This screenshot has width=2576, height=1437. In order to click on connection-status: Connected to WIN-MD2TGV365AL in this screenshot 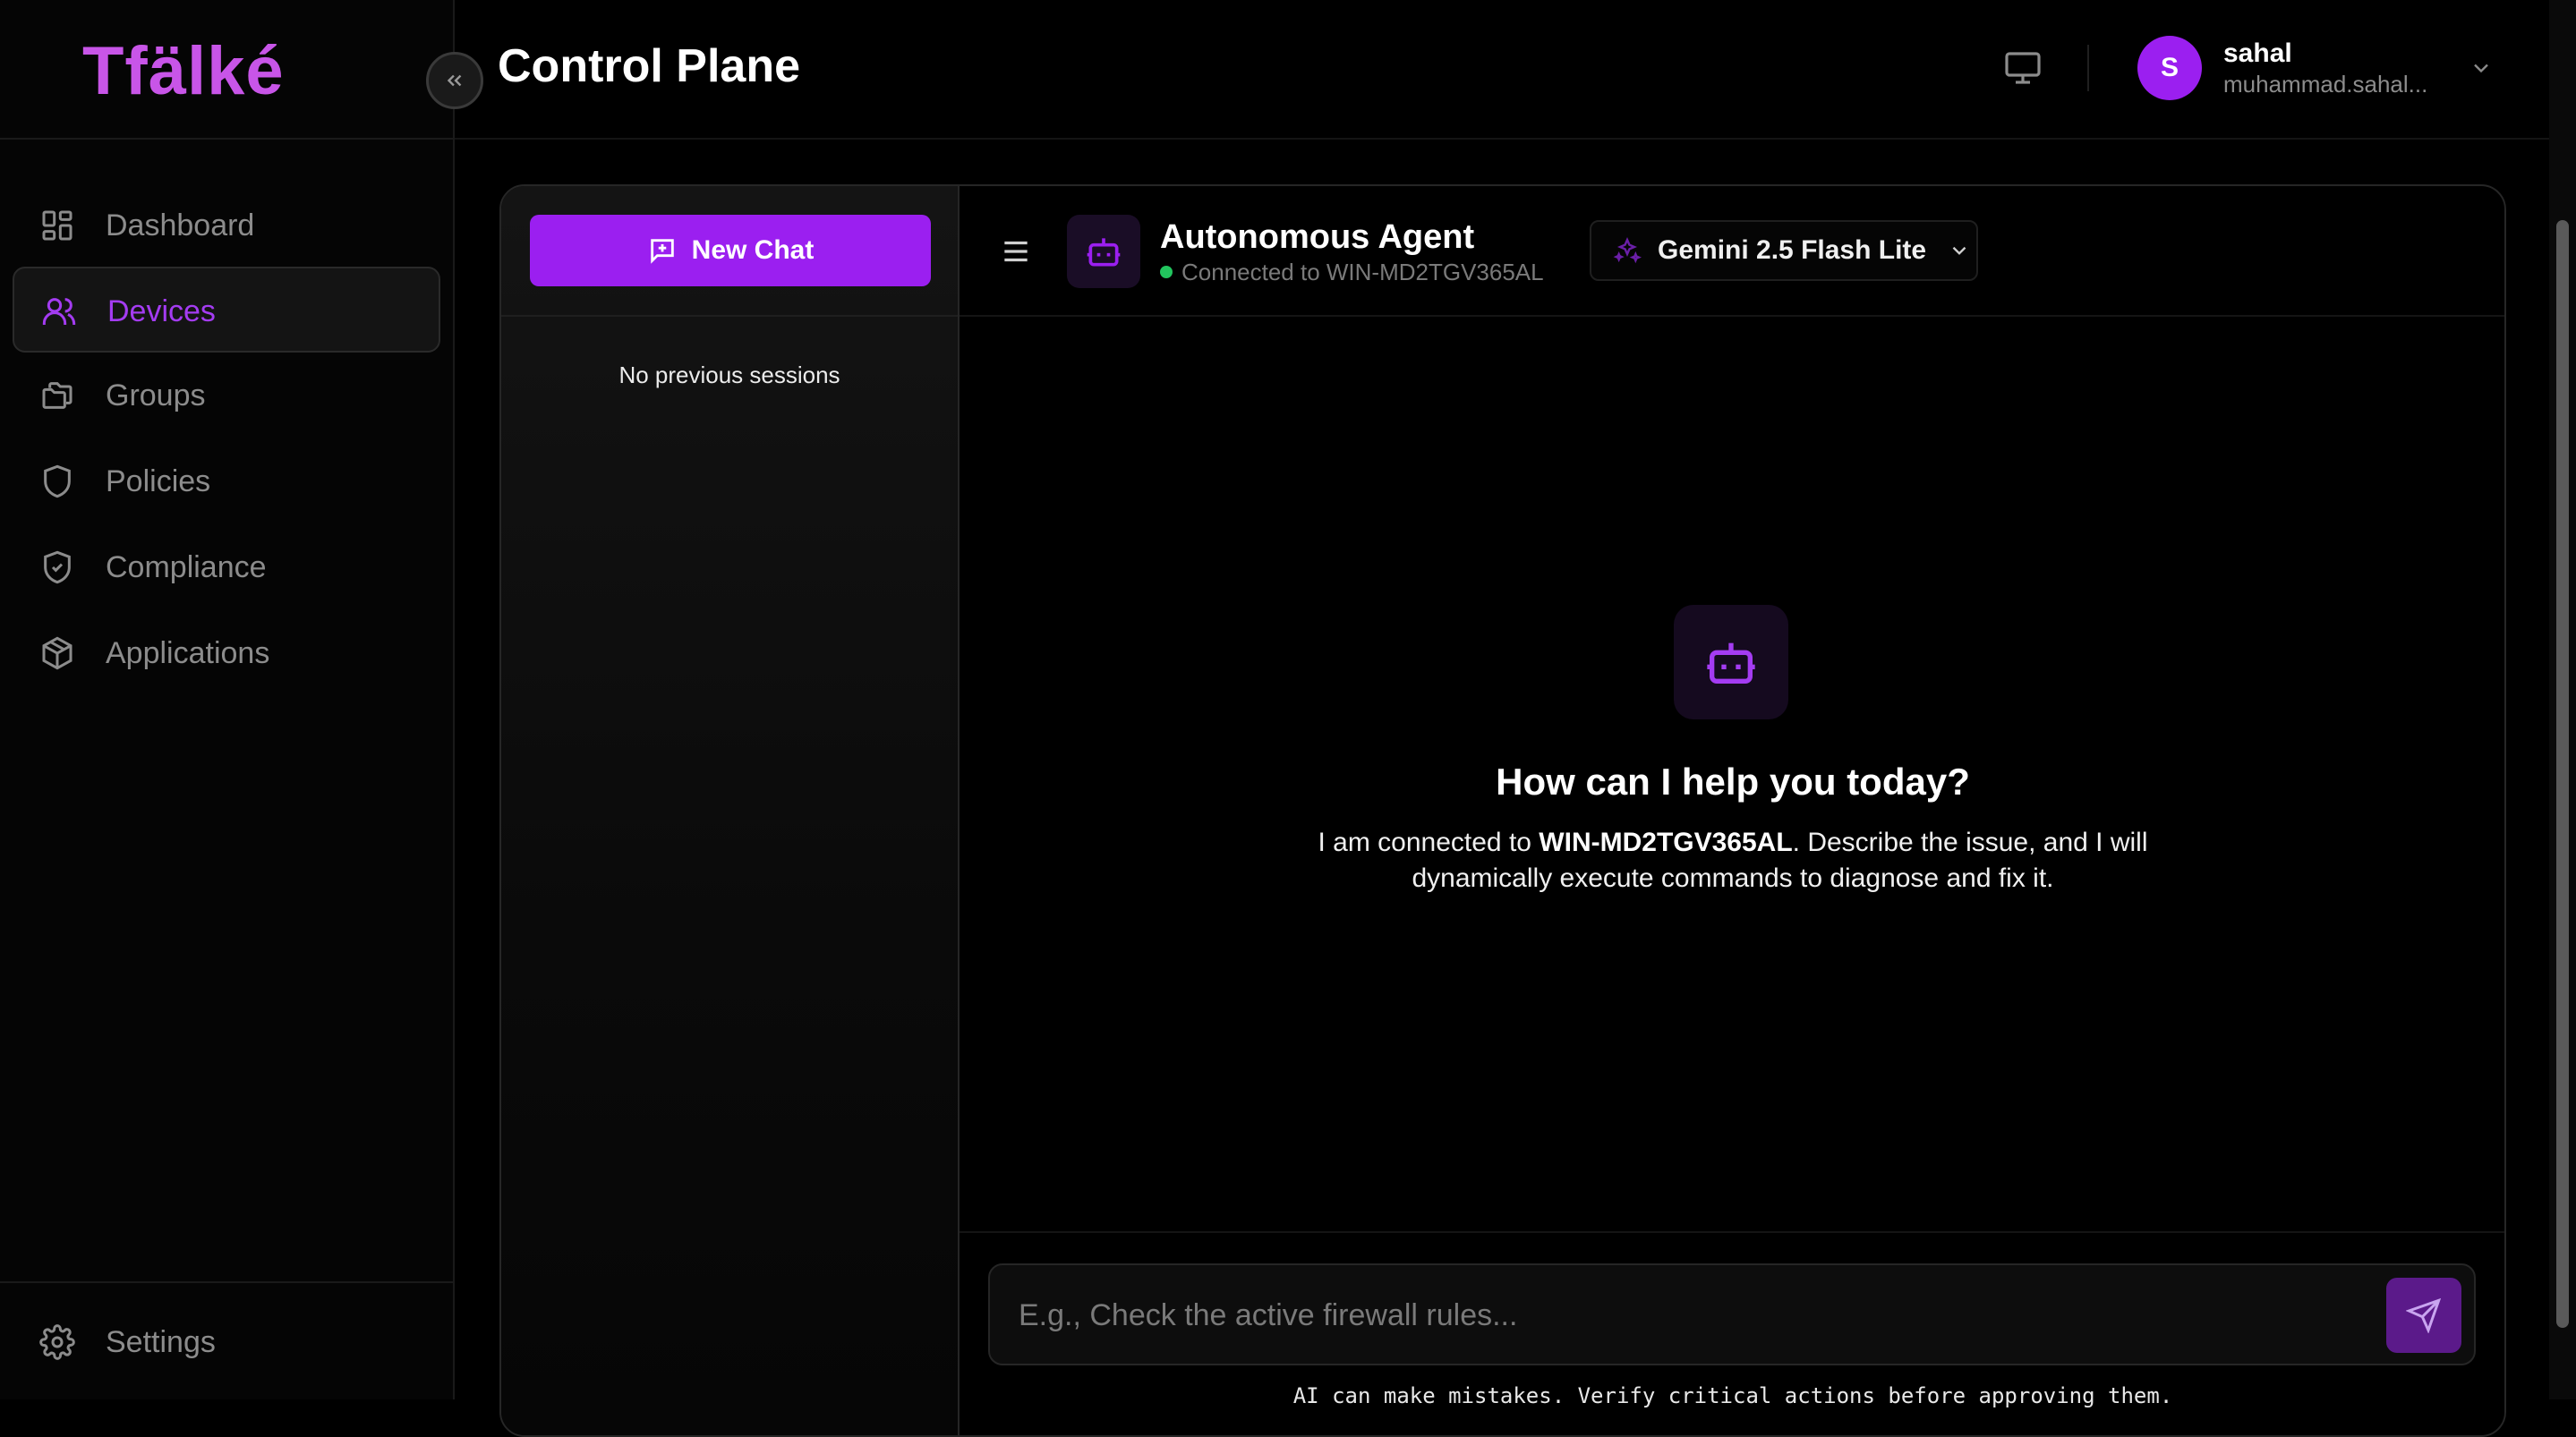, I will do `click(1352, 272)`.